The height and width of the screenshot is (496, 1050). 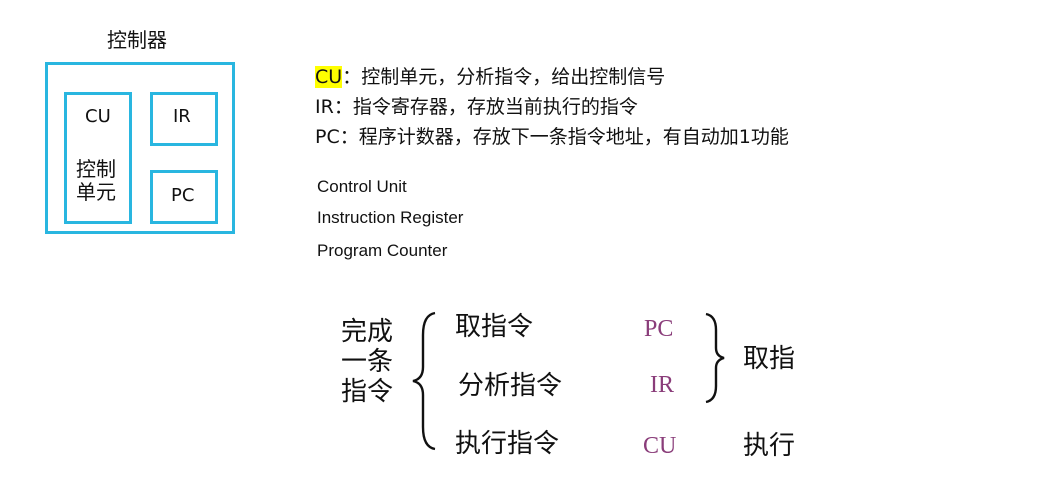 I want to click on definition-cu-text: ：控制单元，分析指令，给出控制信号, so click(x=504, y=77).